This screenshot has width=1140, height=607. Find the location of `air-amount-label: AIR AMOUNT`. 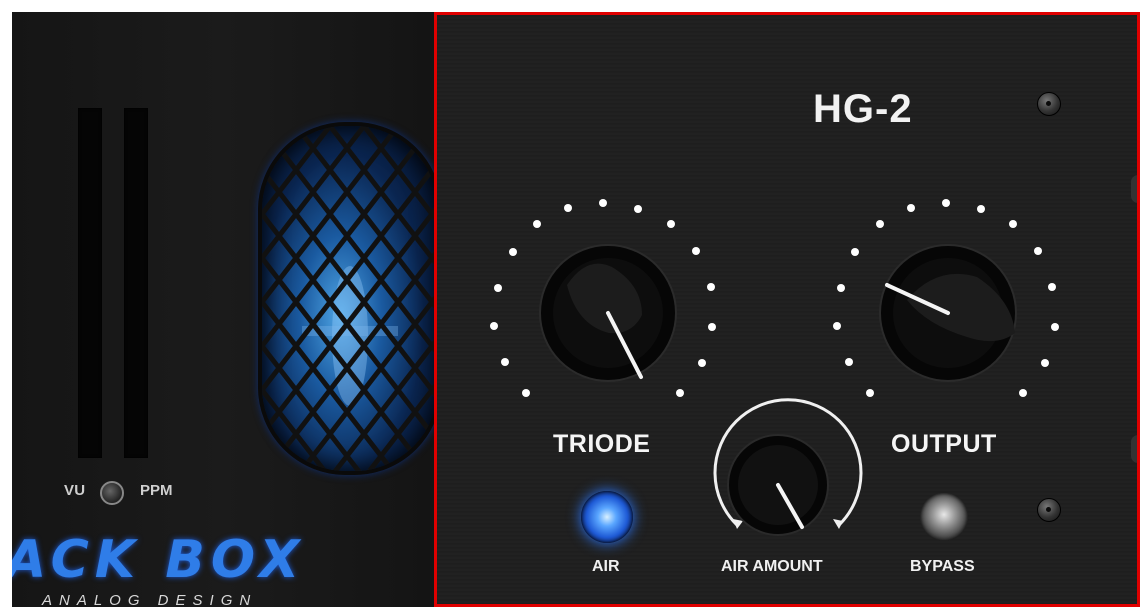

air-amount-label: AIR AMOUNT is located at coordinates (772, 566).